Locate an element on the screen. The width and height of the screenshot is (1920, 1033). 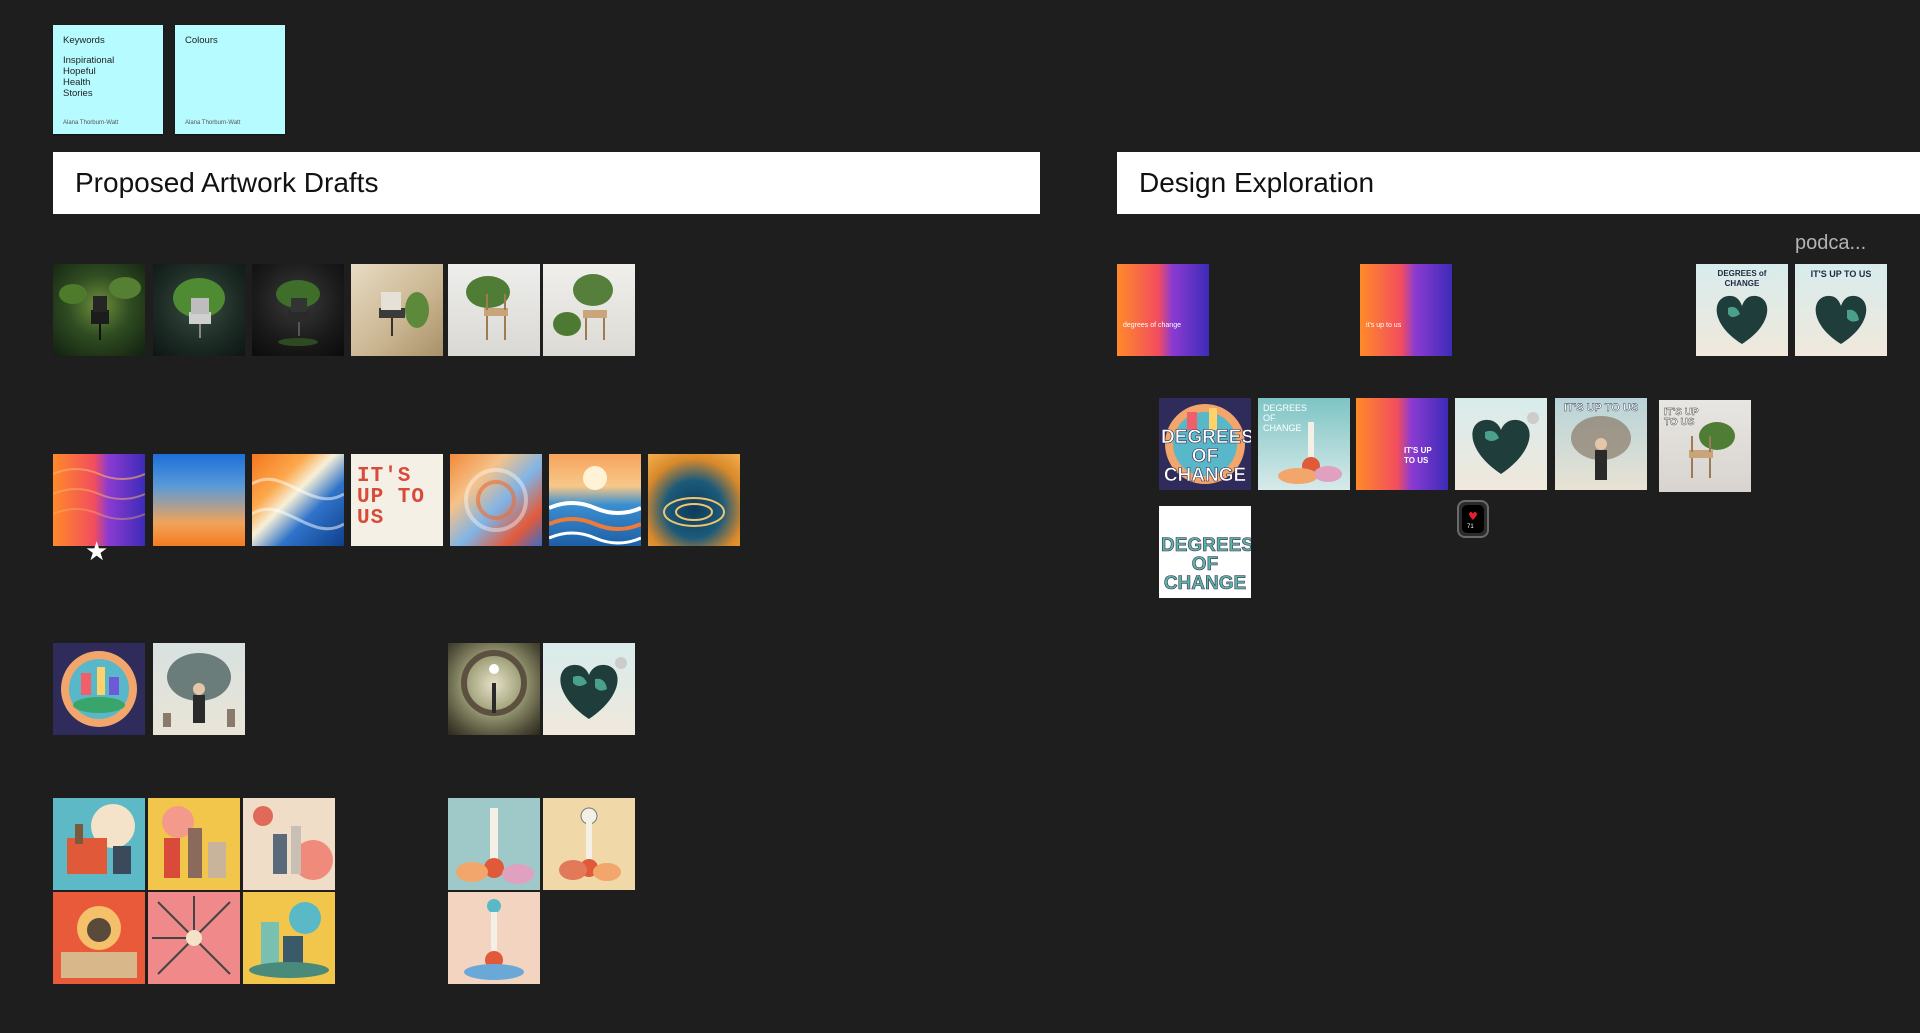
artwork-gradient-orange-purple-favourite is located at coordinates (99, 500).